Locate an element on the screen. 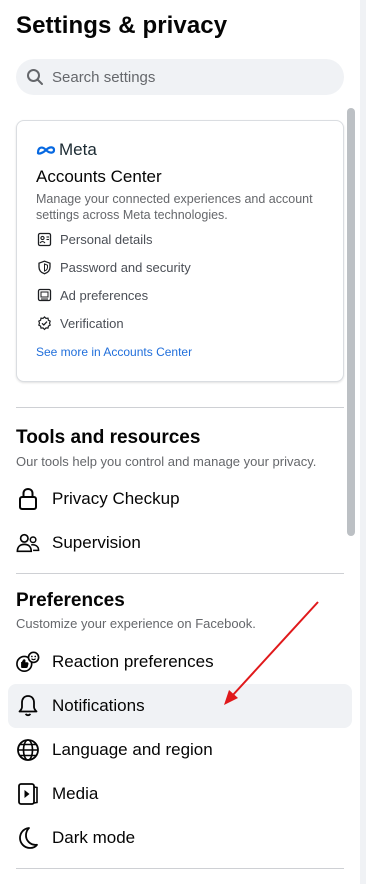 The width and height of the screenshot is (366, 884). menu-item-notifications: Notifications is located at coordinates (180, 706).